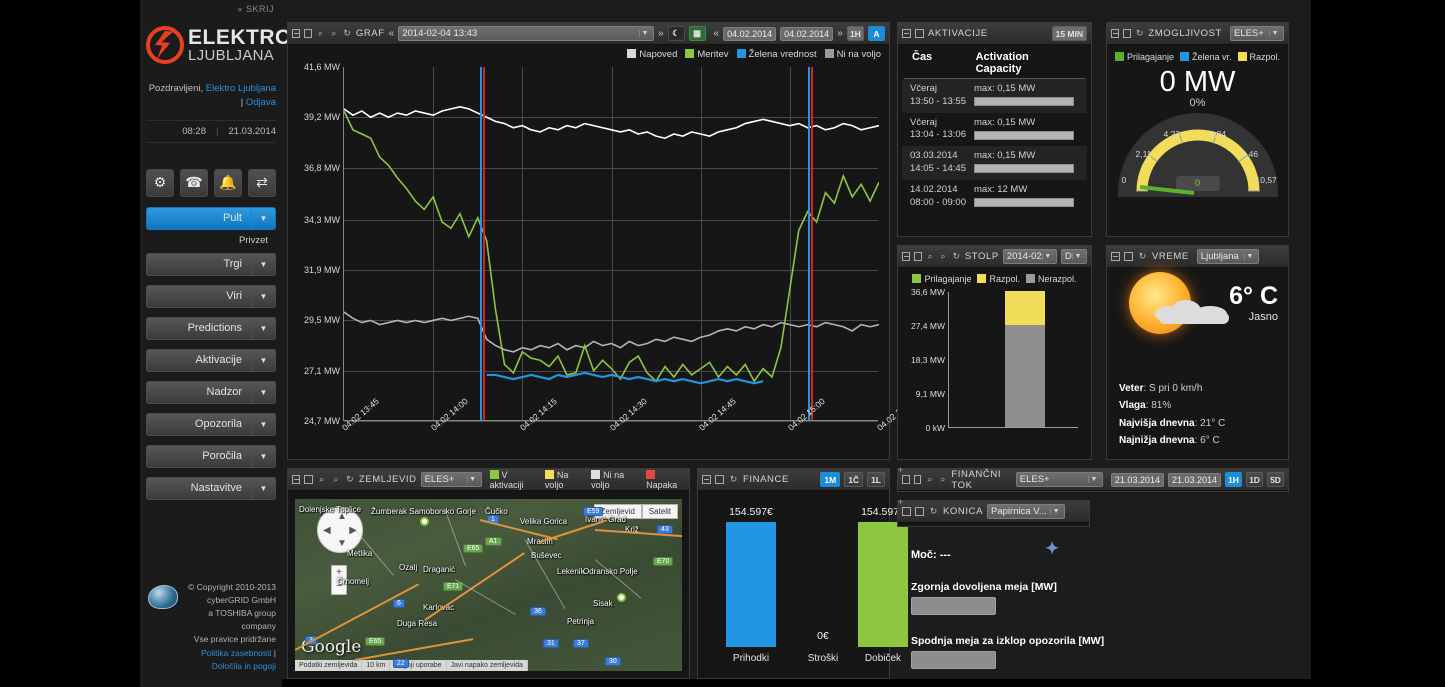 The image size is (1445, 687). I want to click on excel-export-icon: ▦, so click(697, 33).